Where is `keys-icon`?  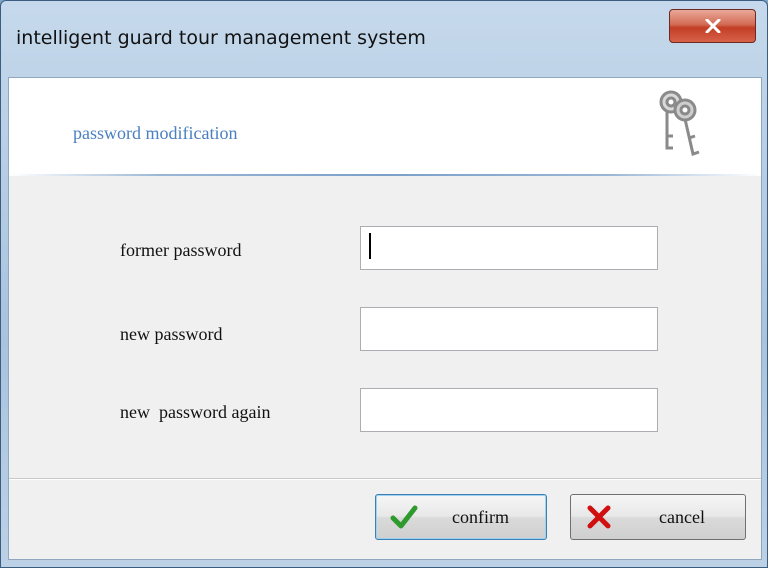
keys-icon is located at coordinates (679, 123).